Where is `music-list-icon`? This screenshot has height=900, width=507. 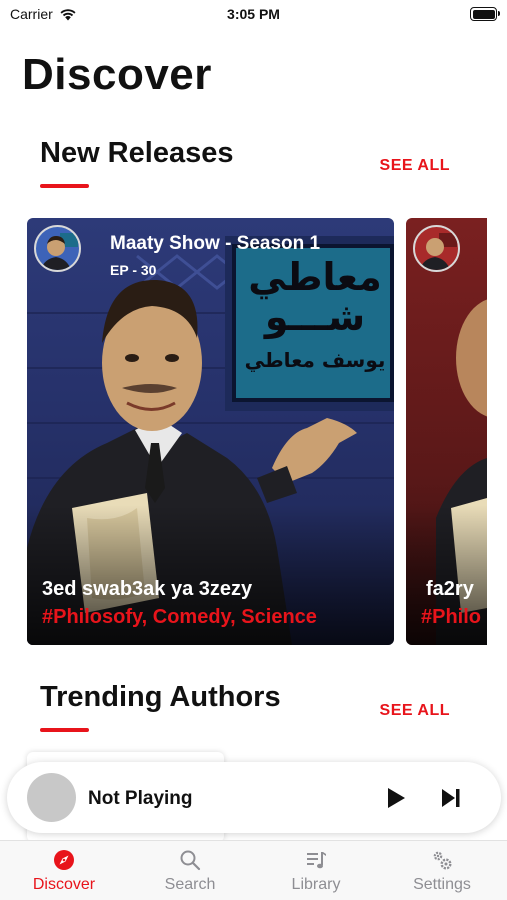
music-list-icon is located at coordinates (316, 860).